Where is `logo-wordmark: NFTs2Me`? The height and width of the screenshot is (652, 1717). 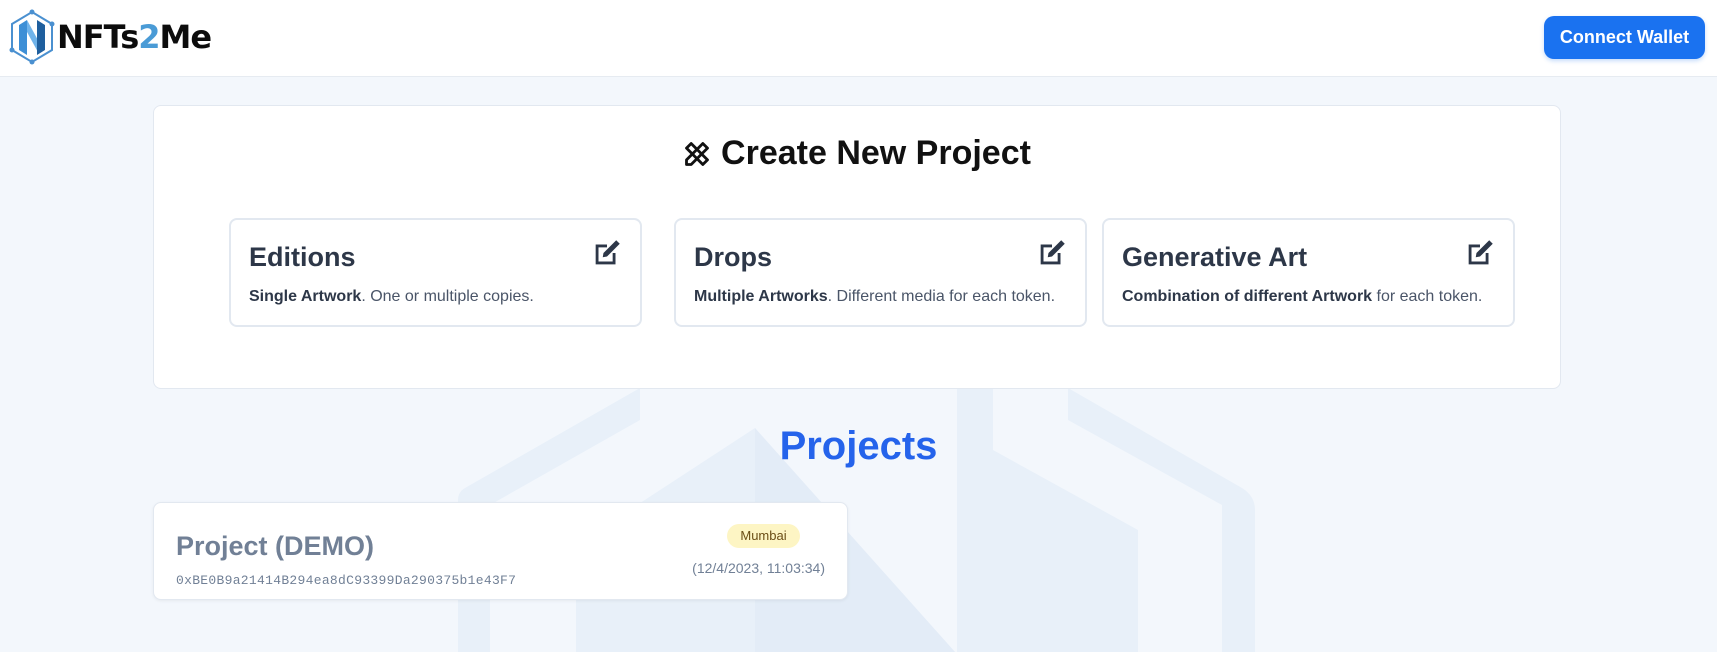
logo-wordmark: NFTs2Me is located at coordinates (134, 37).